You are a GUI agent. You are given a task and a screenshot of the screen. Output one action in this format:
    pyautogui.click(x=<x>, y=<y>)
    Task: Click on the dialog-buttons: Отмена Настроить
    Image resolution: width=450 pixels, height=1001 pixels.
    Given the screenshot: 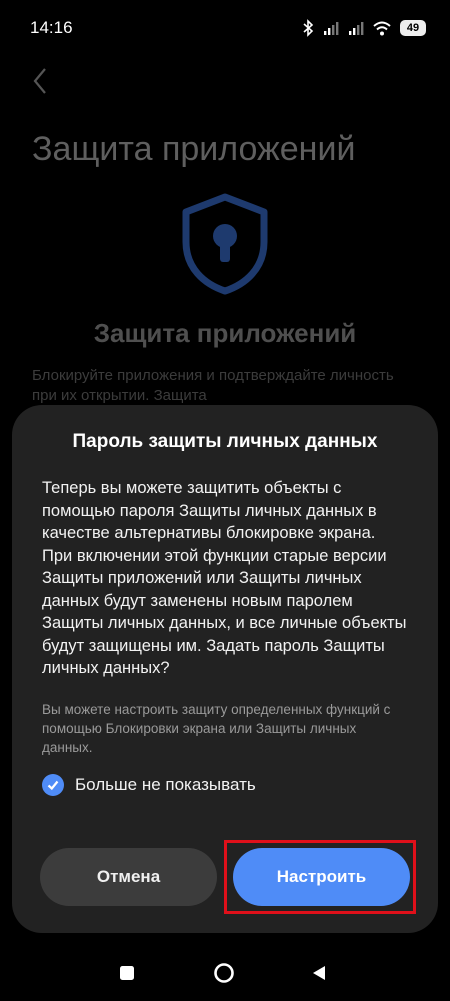 What is the action you would take?
    pyautogui.click(x=225, y=877)
    